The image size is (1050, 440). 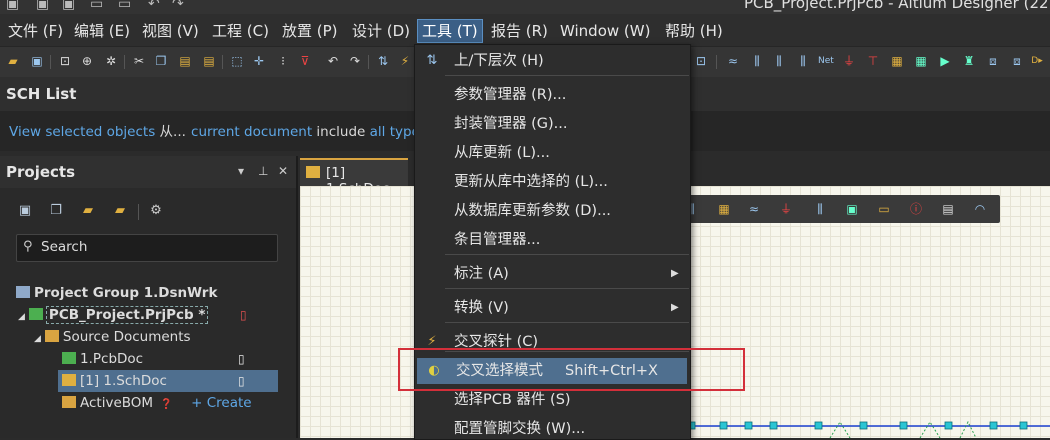 What do you see at coordinates (701, 61) in the screenshot?
I see `compile-icon: ⊡` at bounding box center [701, 61].